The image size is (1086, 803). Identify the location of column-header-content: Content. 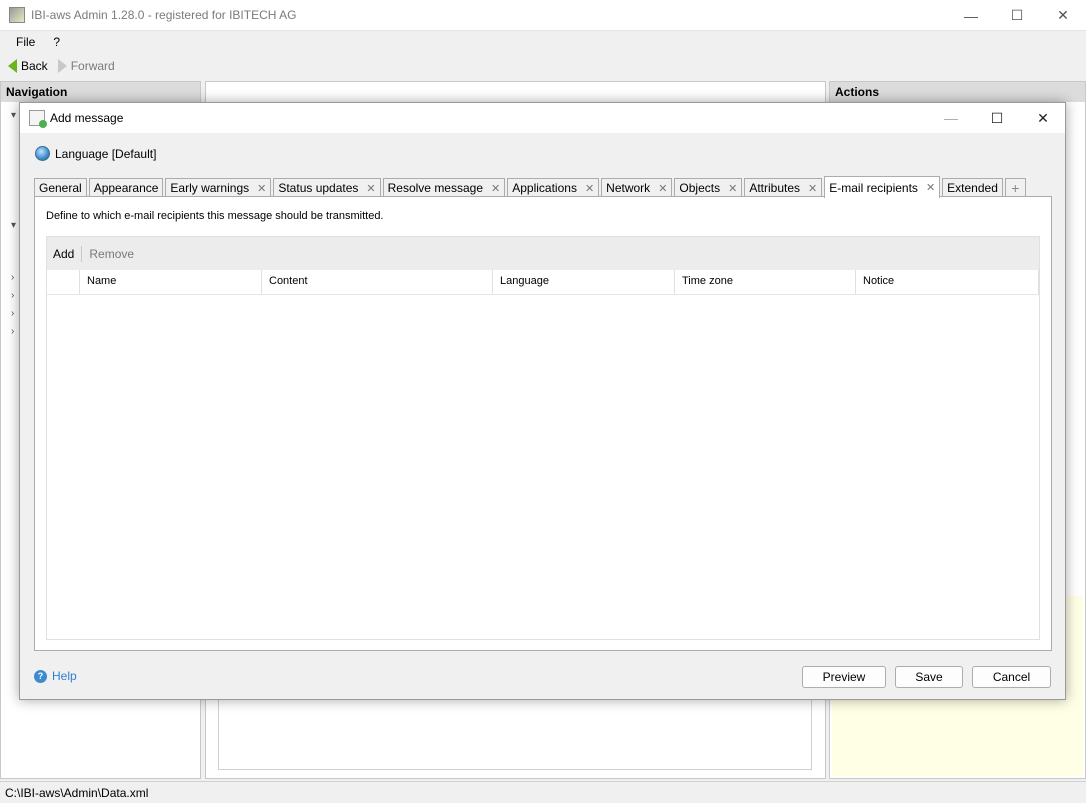
(377, 282).